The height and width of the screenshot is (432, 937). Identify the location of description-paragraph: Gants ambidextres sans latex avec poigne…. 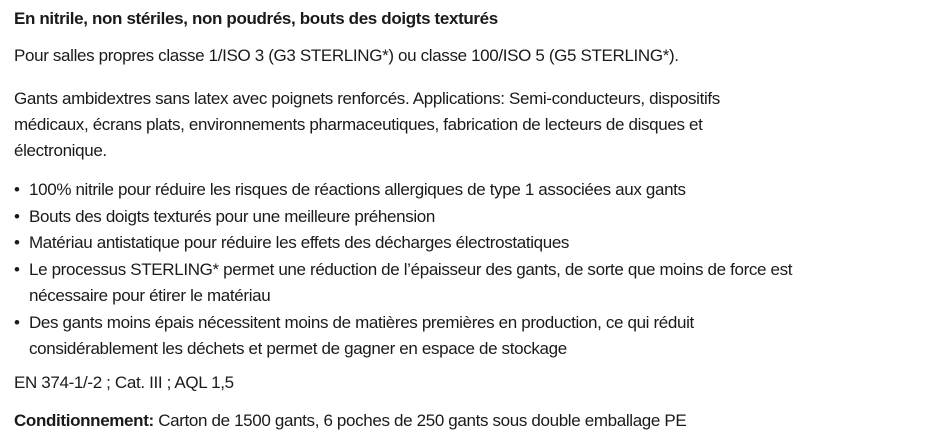
(367, 125).